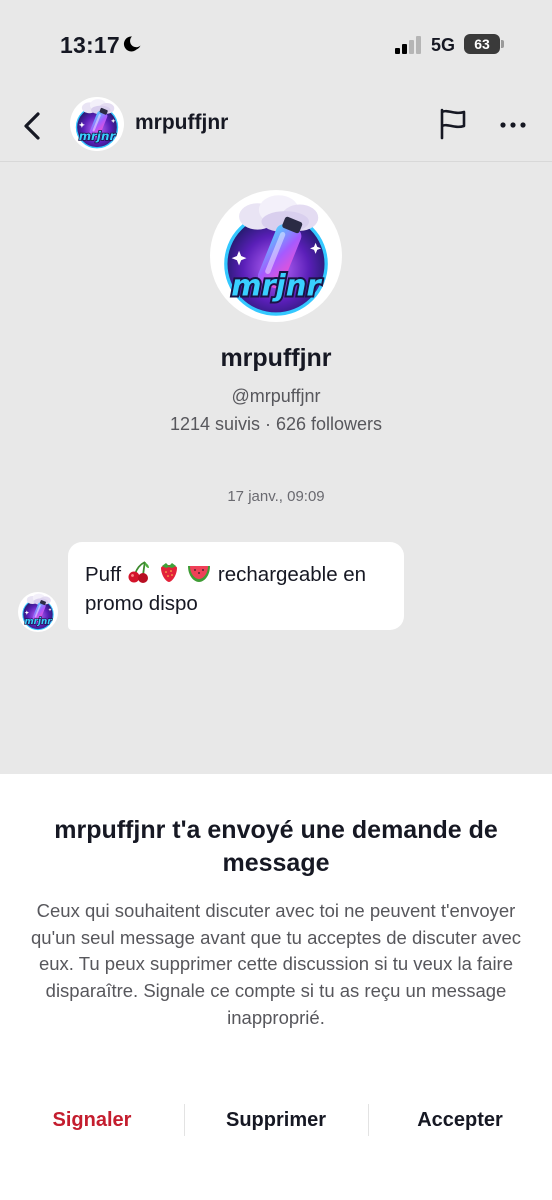 The width and height of the screenshot is (552, 1200). I want to click on cellular-signal-icon, so click(408, 45).